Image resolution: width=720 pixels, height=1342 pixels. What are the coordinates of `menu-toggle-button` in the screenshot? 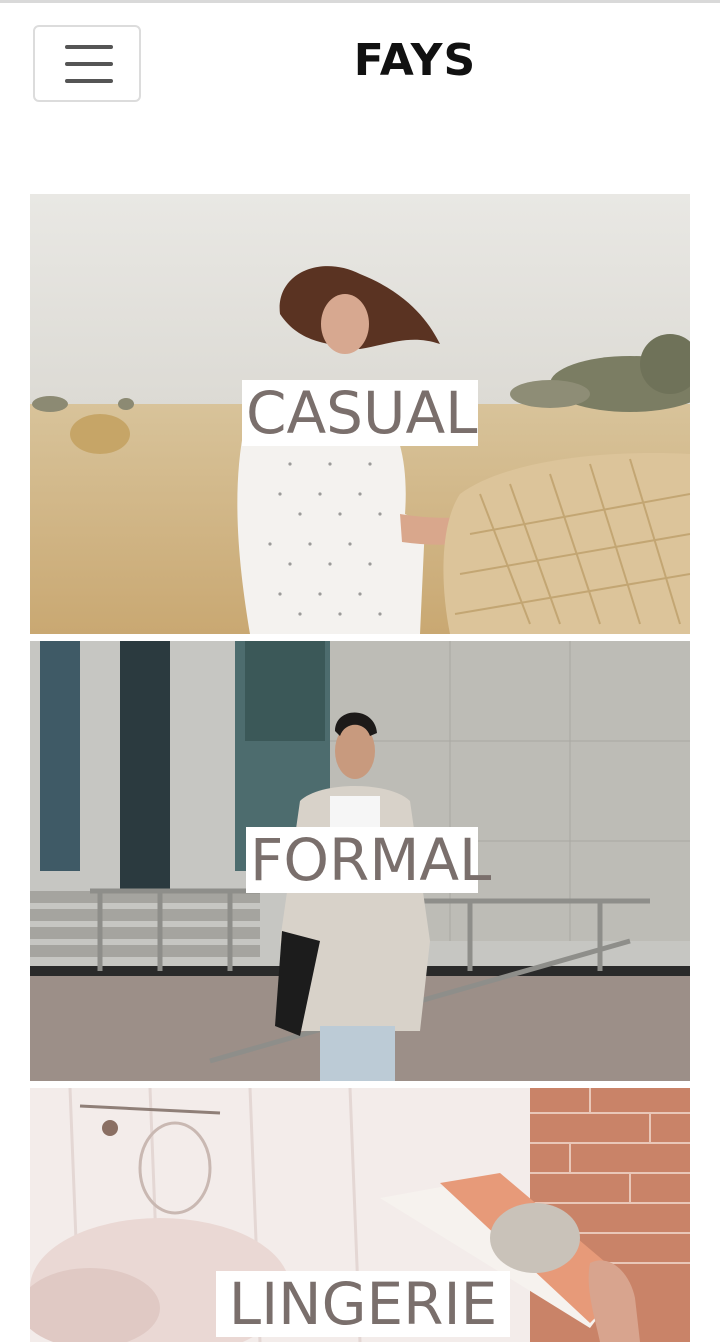 It's located at (87, 63).